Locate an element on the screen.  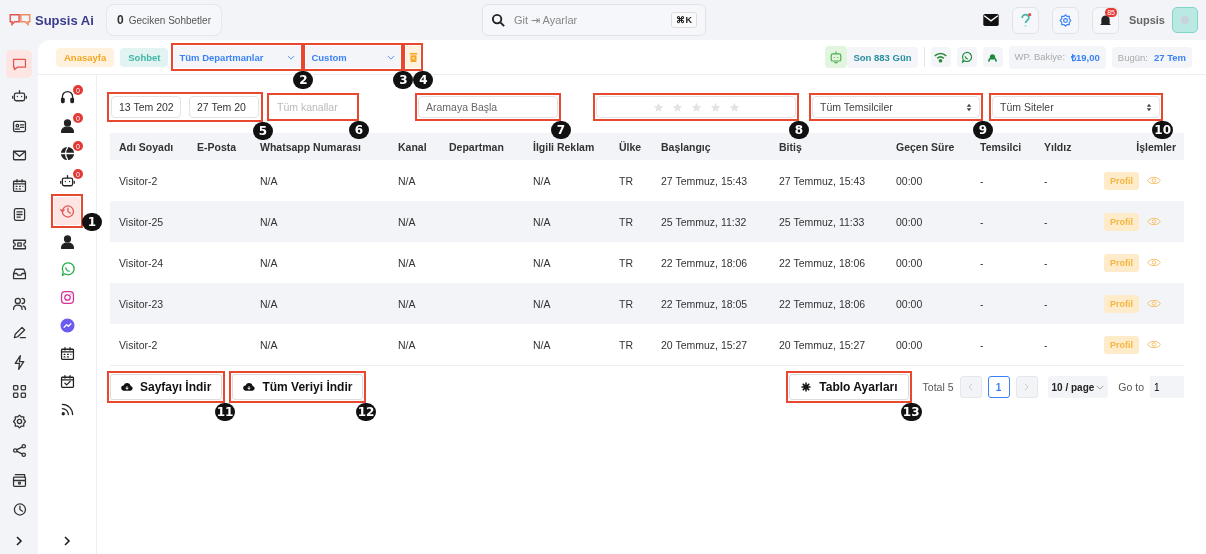
cloud-download-icon is located at coordinates (249, 387).